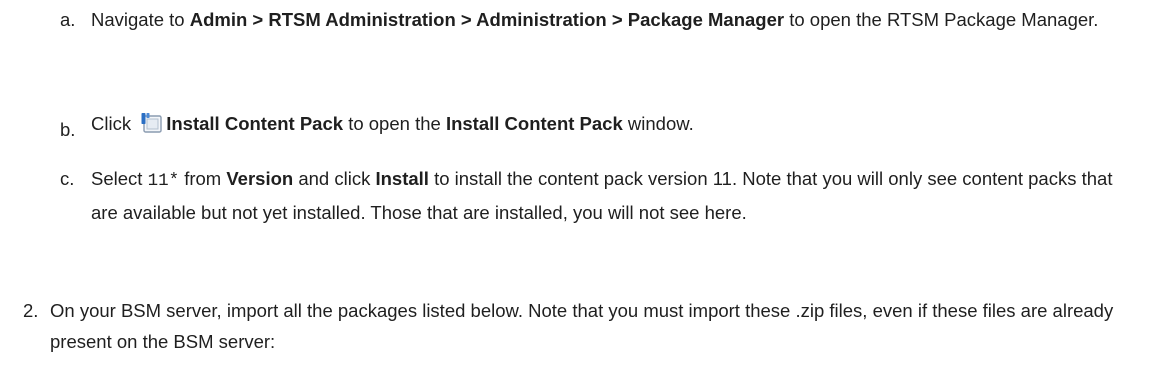  Describe the element at coordinates (68, 19) in the screenshot. I see `step-marker: a.` at that location.